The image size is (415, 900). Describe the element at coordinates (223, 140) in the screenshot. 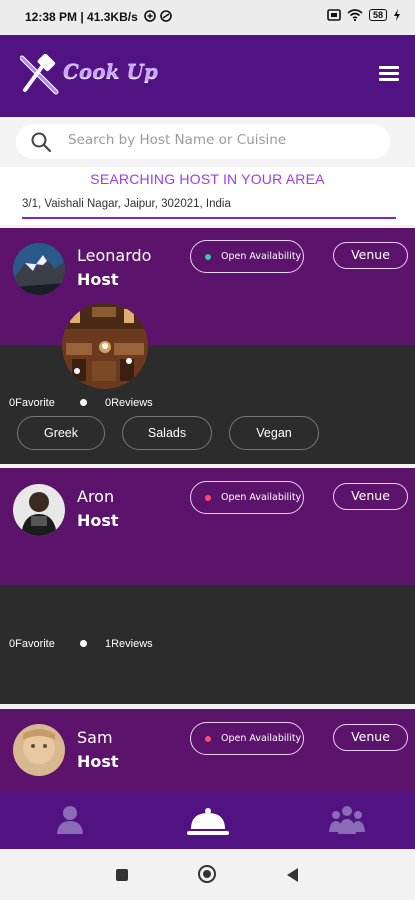

I see `search-input` at that location.